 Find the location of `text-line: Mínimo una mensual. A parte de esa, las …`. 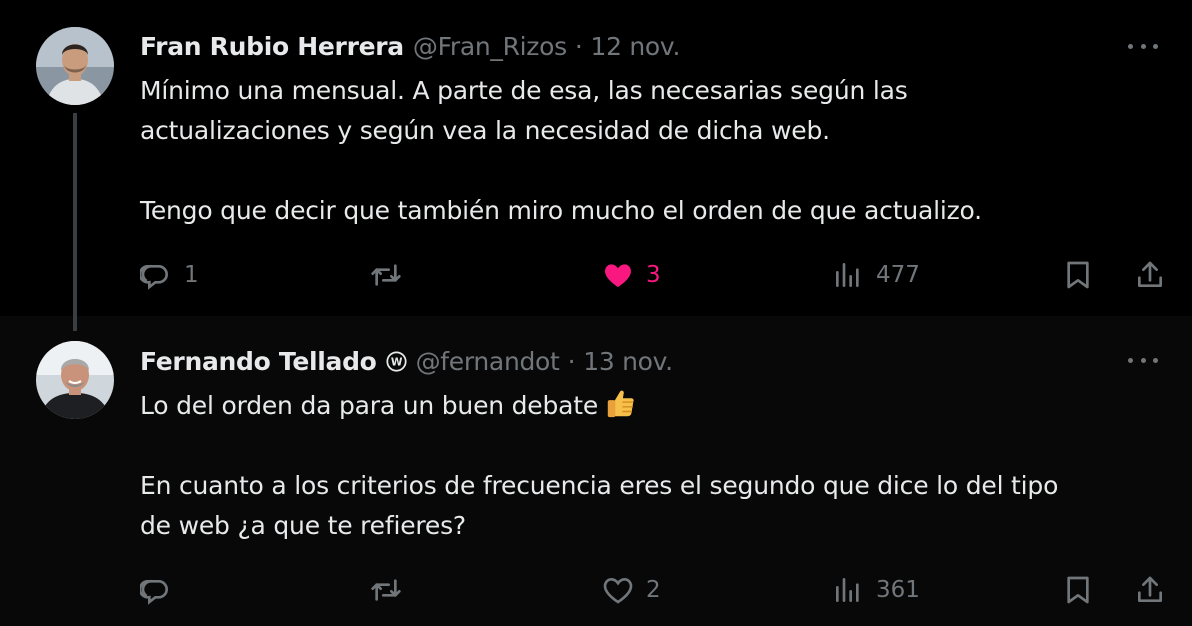

text-line: Mínimo una mensual. A parte de esa, las … is located at coordinates (524, 90).